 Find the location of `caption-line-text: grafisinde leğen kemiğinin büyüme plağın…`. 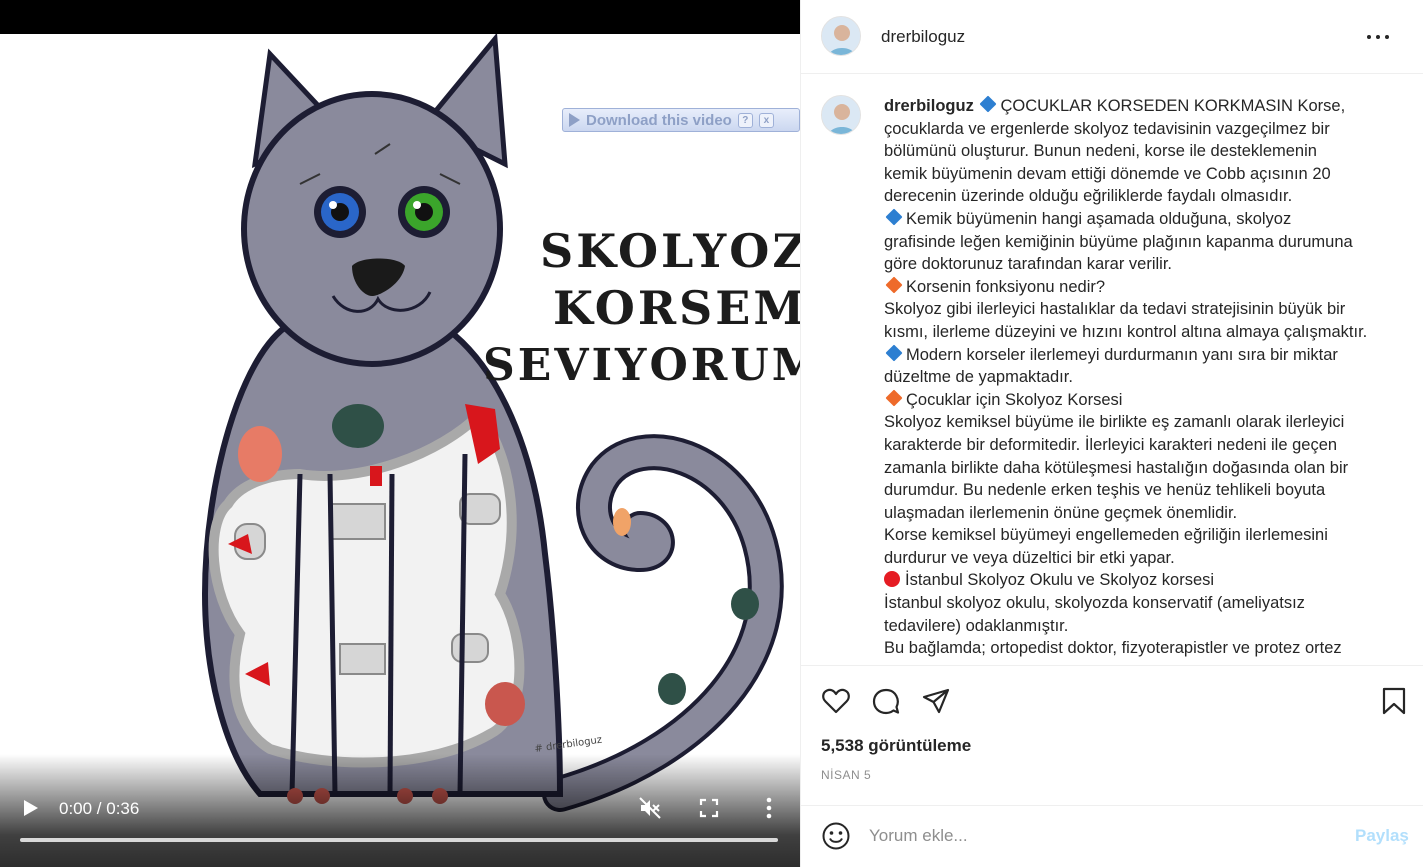

caption-line-text: grafisinde leğen kemiğinin büyüme plağın… is located at coordinates (1118, 241).